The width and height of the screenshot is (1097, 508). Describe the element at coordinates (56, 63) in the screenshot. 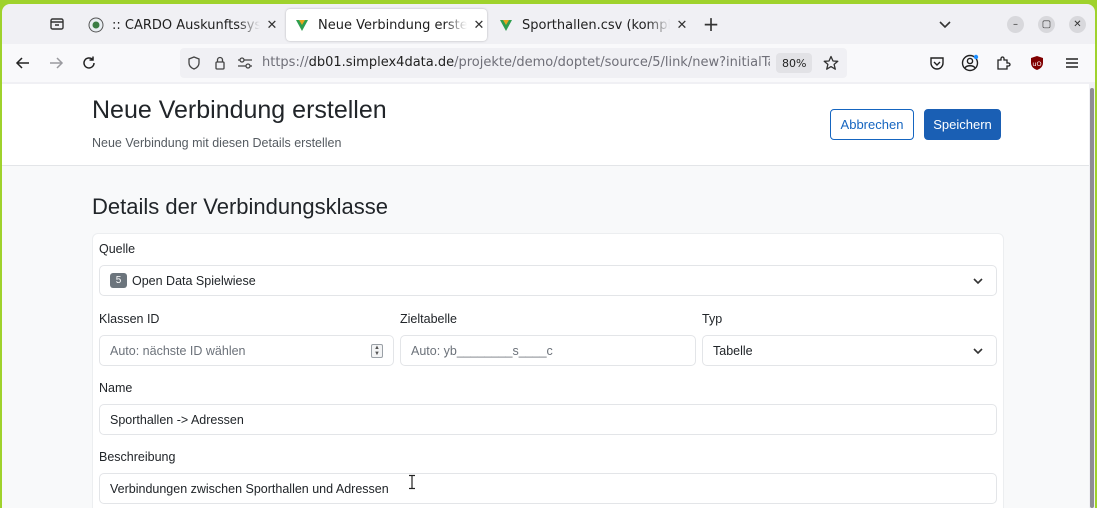

I see `forward-arrow-icon` at that location.